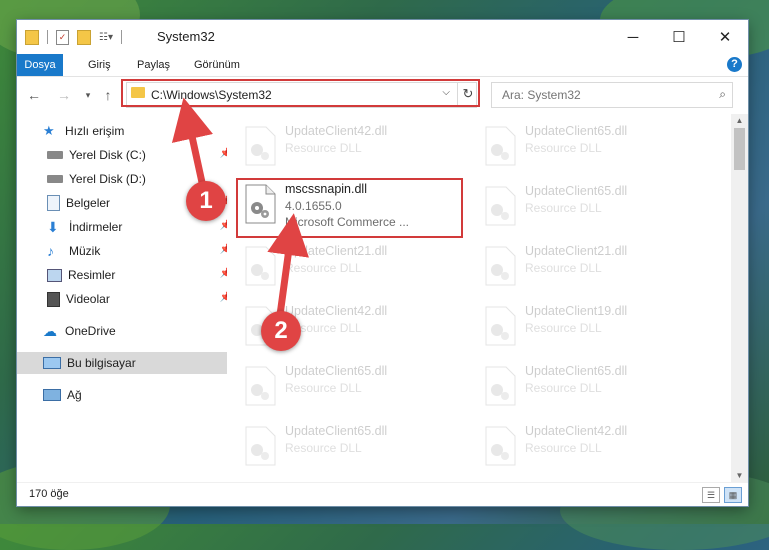 Image resolution: width=769 pixels, height=550 pixels. Describe the element at coordinates (126, 363) in the screenshot. I see `sidebar-item-this-pc: Bu bilgisayar` at that location.